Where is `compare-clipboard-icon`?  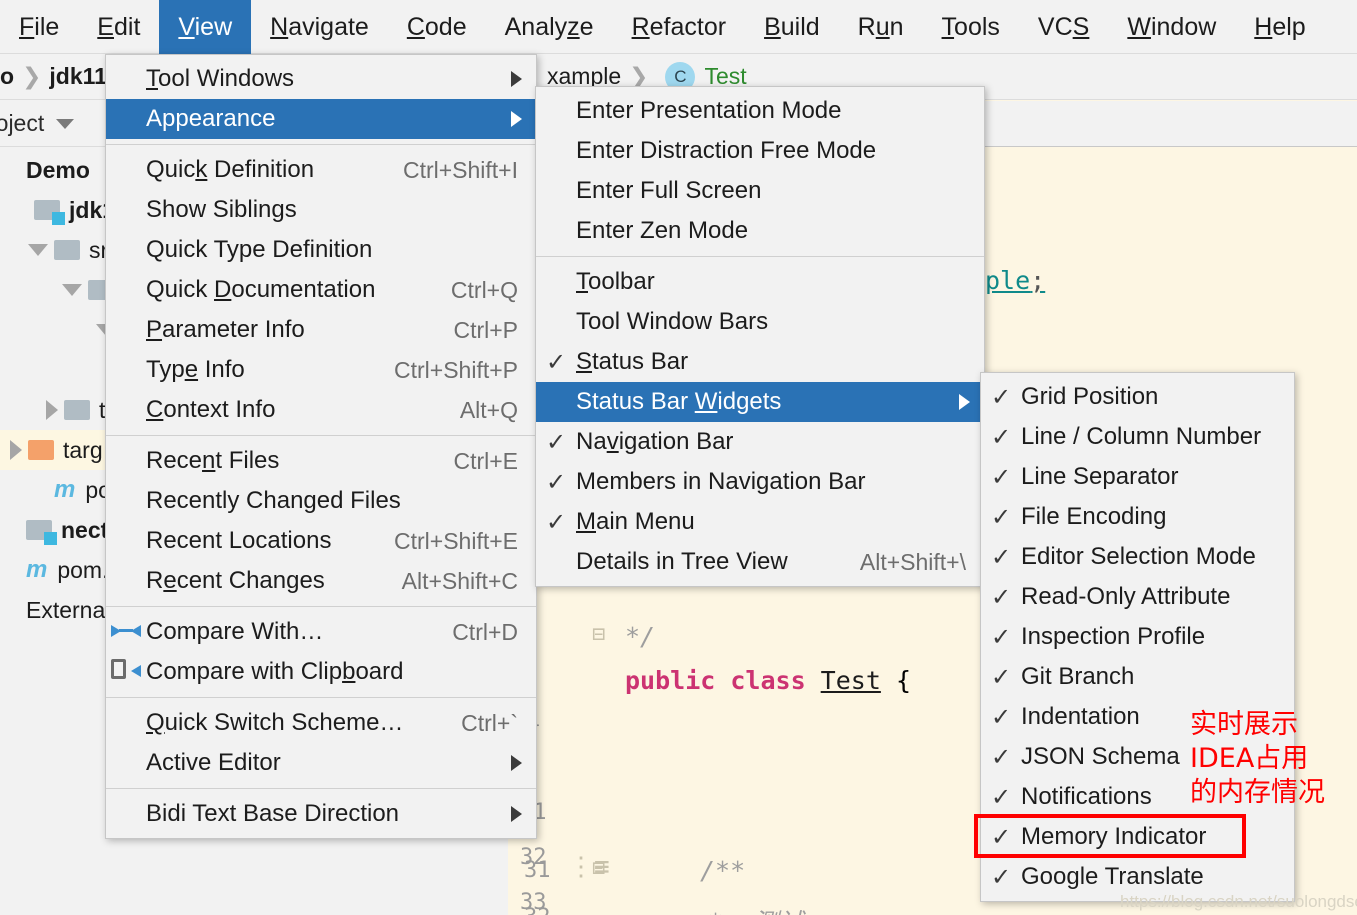
compare-clipboard-icon is located at coordinates (126, 672).